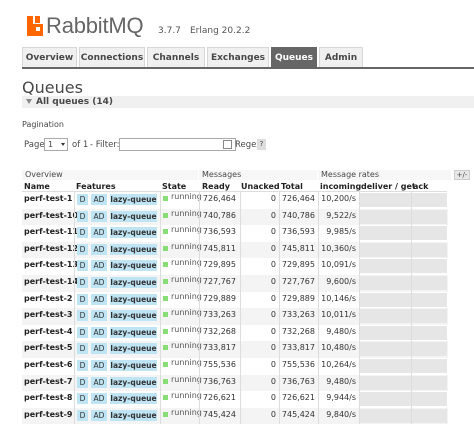  I want to click on col-unacked: Unacked, so click(260, 186).